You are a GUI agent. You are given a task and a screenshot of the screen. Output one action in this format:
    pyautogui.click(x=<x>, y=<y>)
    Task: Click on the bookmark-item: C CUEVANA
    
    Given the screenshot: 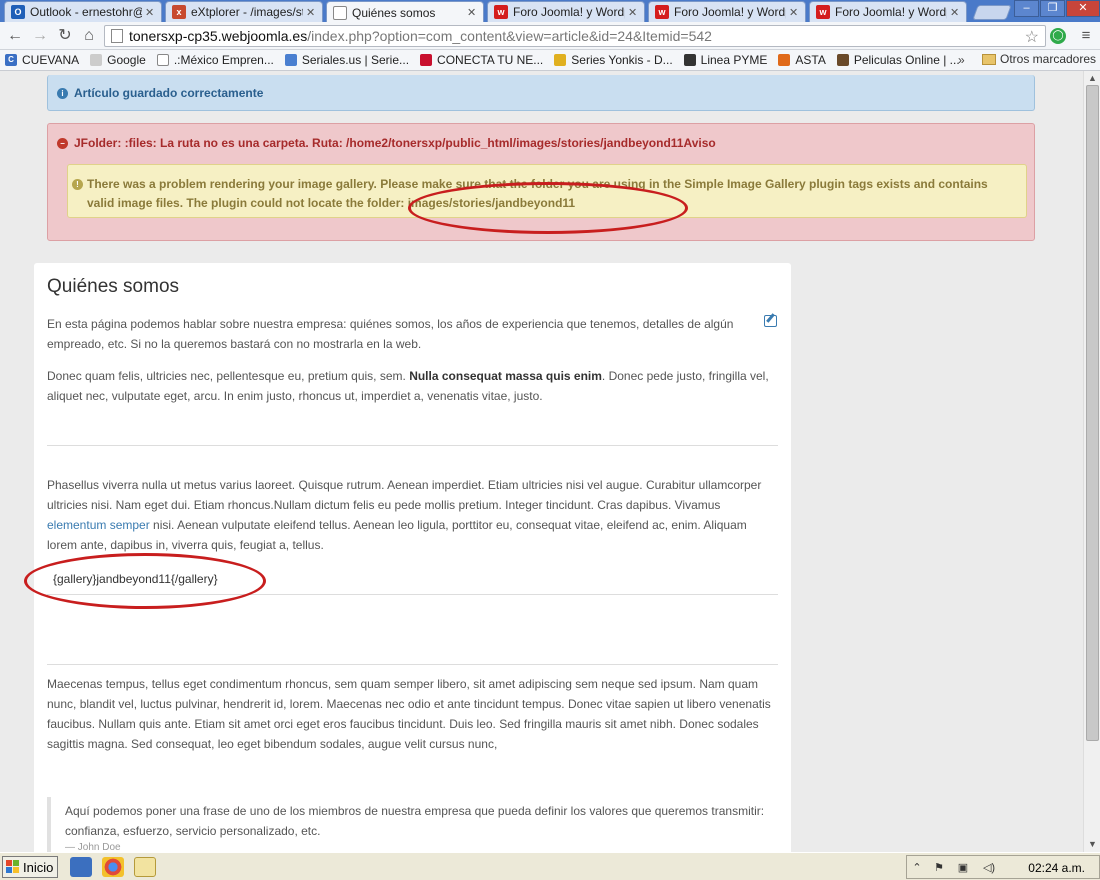 What is the action you would take?
    pyautogui.click(x=42, y=60)
    